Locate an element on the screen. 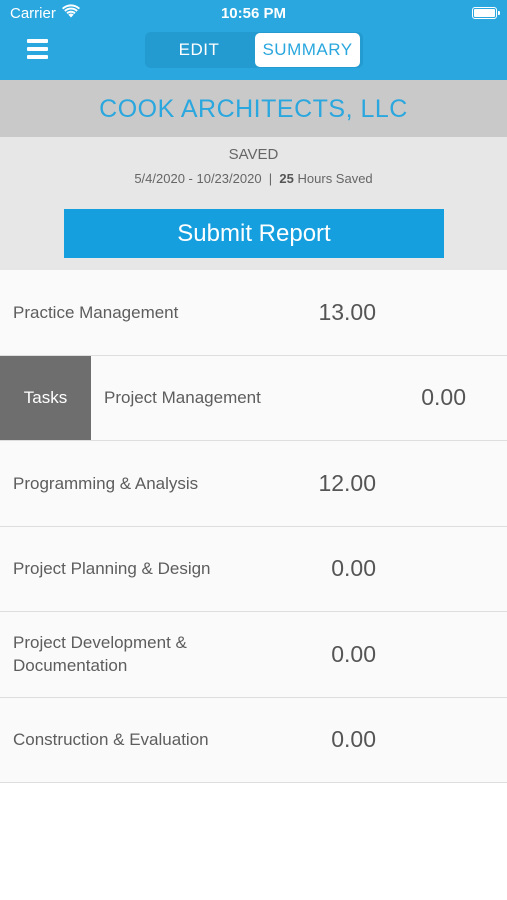 This screenshot has width=507, height=900. date-range: 5/4/2020 - 10/23/2020 is located at coordinates (198, 178).